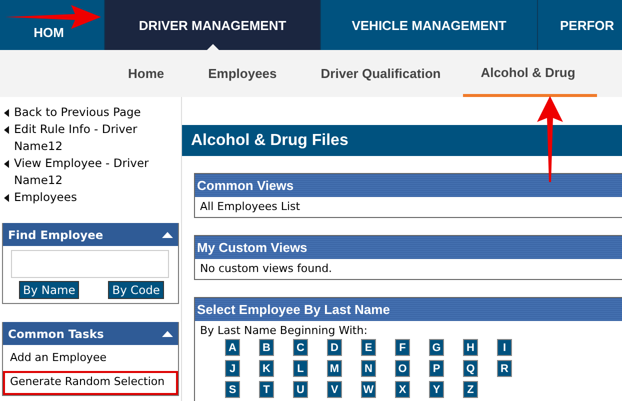 The height and width of the screenshot is (401, 622). Describe the element at coordinates (90, 264) in the screenshot. I see `search-field` at that location.